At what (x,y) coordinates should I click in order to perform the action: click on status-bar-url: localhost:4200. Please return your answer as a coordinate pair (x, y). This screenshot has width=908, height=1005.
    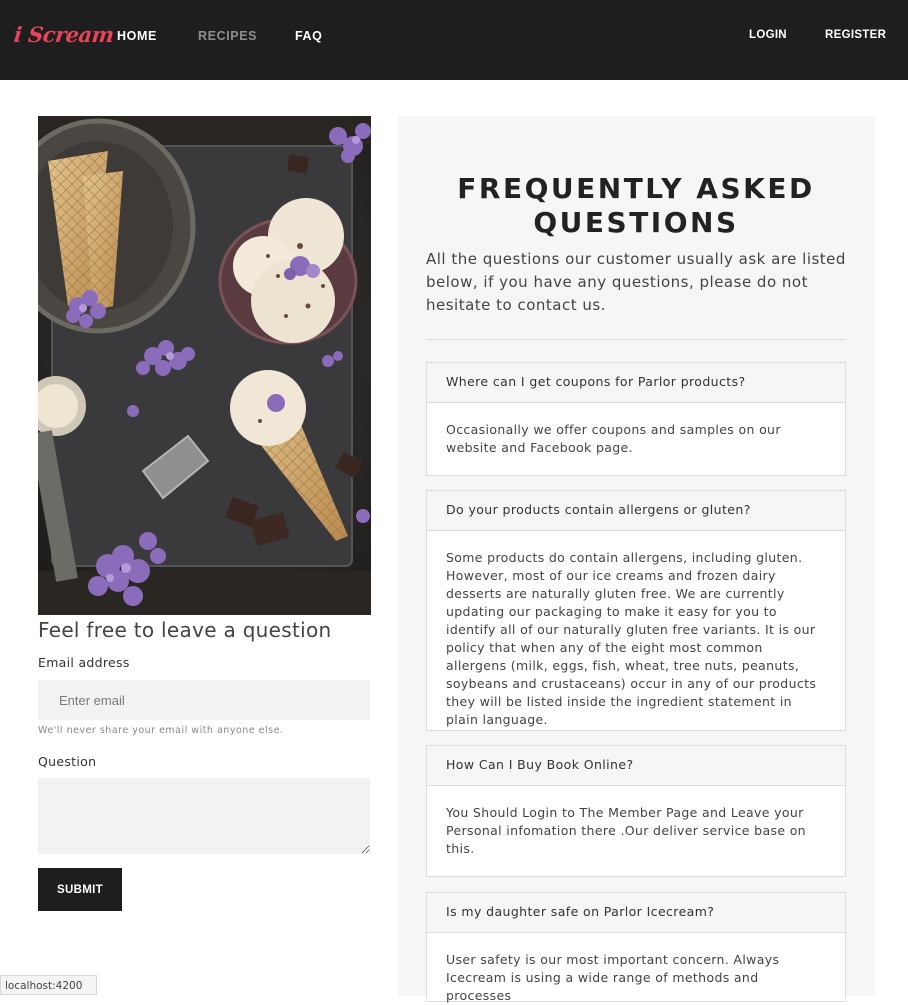
    Looking at the image, I should click on (48, 985).